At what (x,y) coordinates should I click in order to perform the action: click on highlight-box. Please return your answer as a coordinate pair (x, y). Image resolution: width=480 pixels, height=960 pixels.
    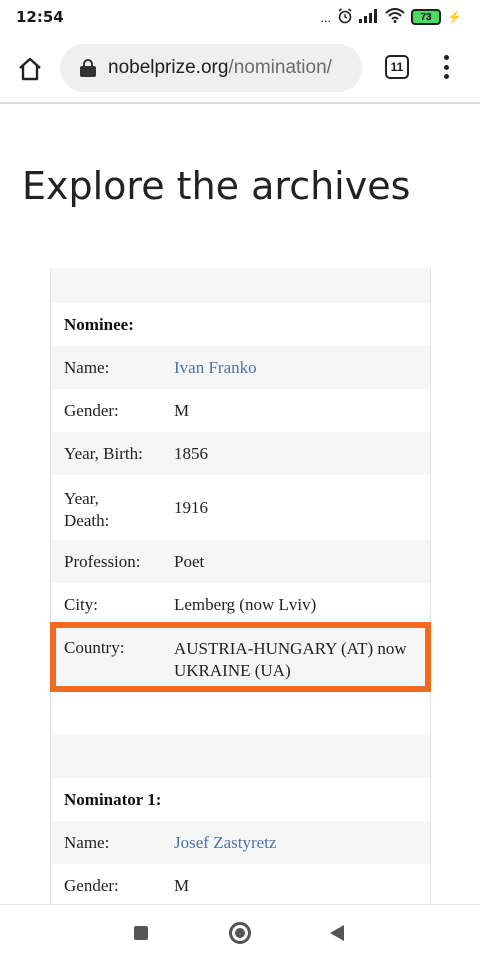
    Looking at the image, I should click on (240, 657).